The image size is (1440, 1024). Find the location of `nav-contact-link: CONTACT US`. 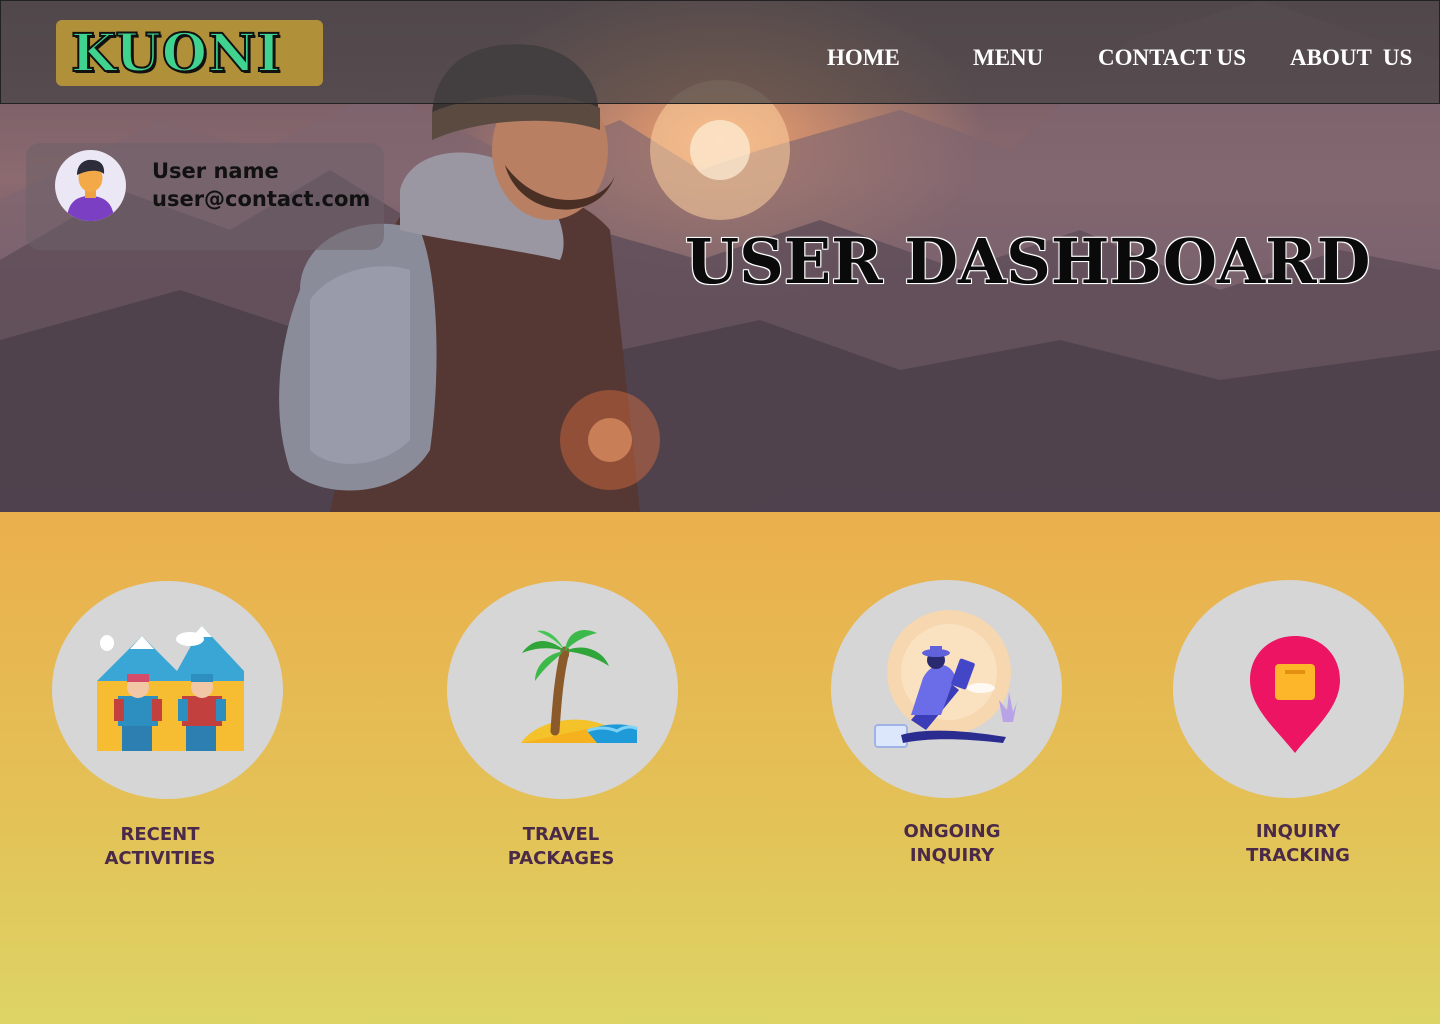

nav-contact-link: CONTACT US is located at coordinates (1172, 58).